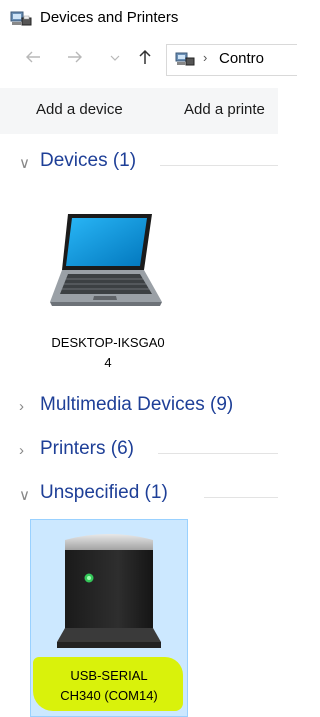 The image size is (320, 717). Describe the element at coordinates (104, 493) in the screenshot. I see `group-label-unspecified: Unspecified (1)` at that location.